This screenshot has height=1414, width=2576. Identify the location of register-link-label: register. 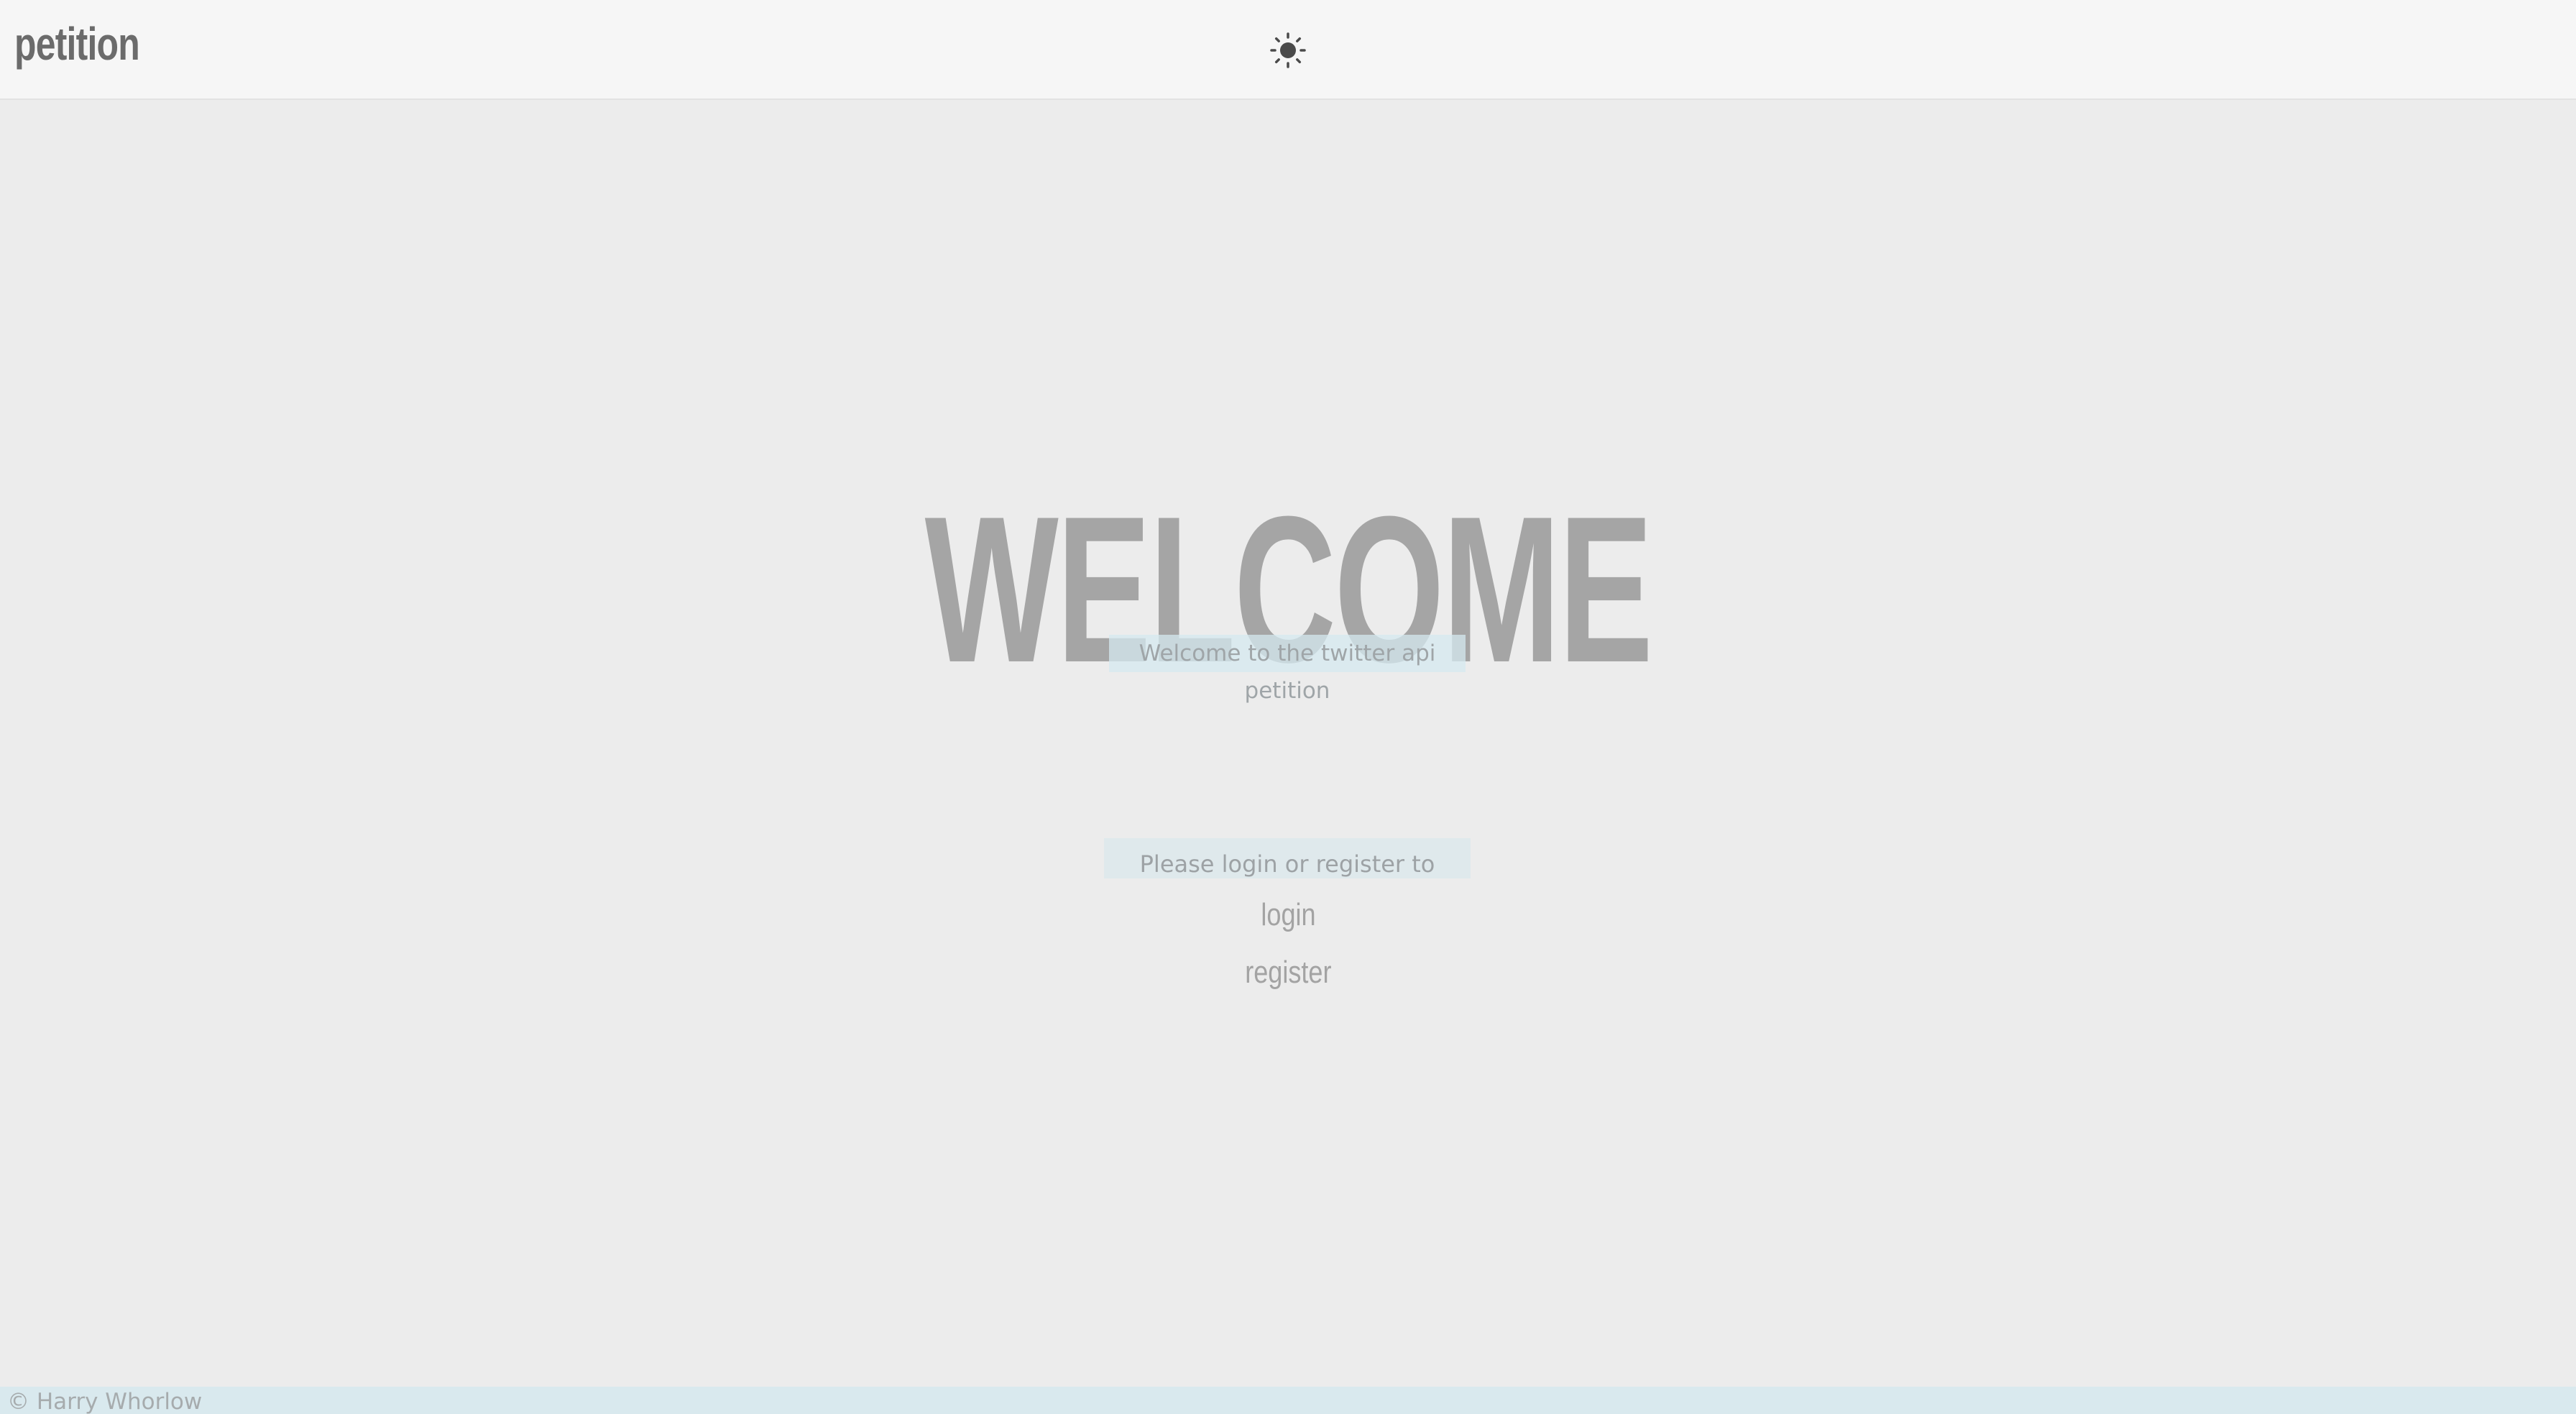
(1288, 972).